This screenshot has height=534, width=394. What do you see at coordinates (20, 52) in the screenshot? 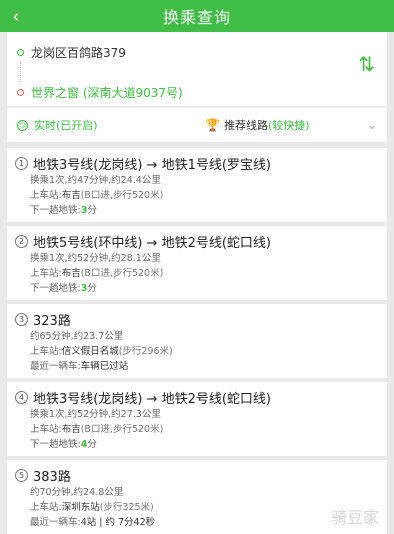
I see `start-dot-icon` at bounding box center [20, 52].